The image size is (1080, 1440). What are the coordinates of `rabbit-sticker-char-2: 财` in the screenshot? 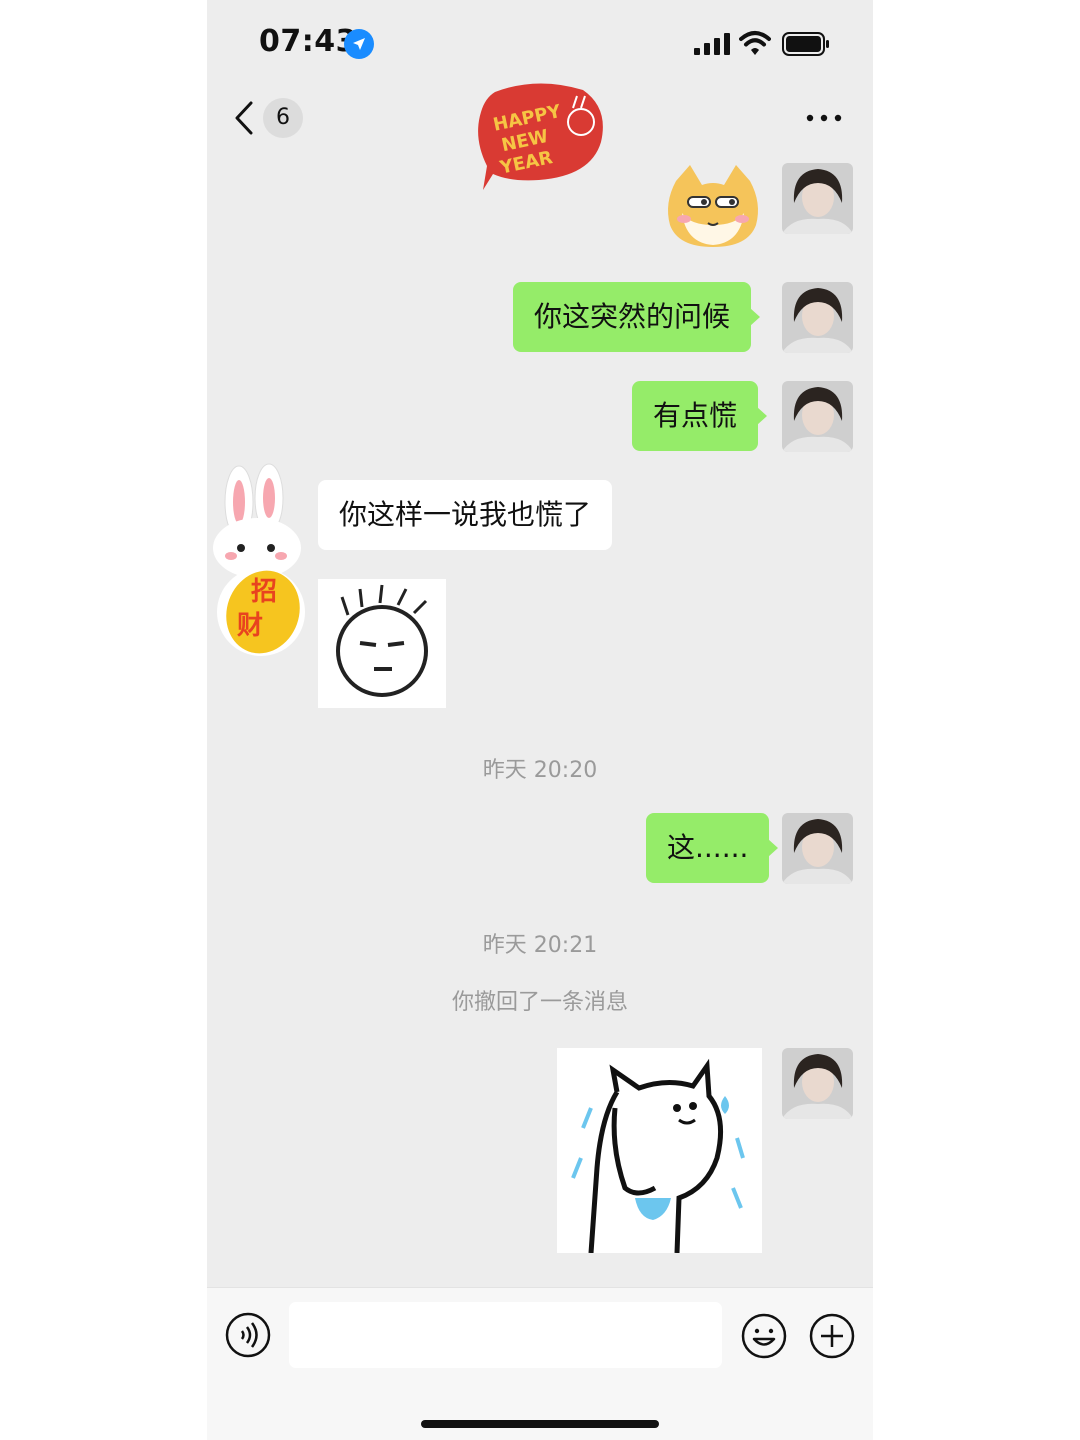 It's located at (250, 626).